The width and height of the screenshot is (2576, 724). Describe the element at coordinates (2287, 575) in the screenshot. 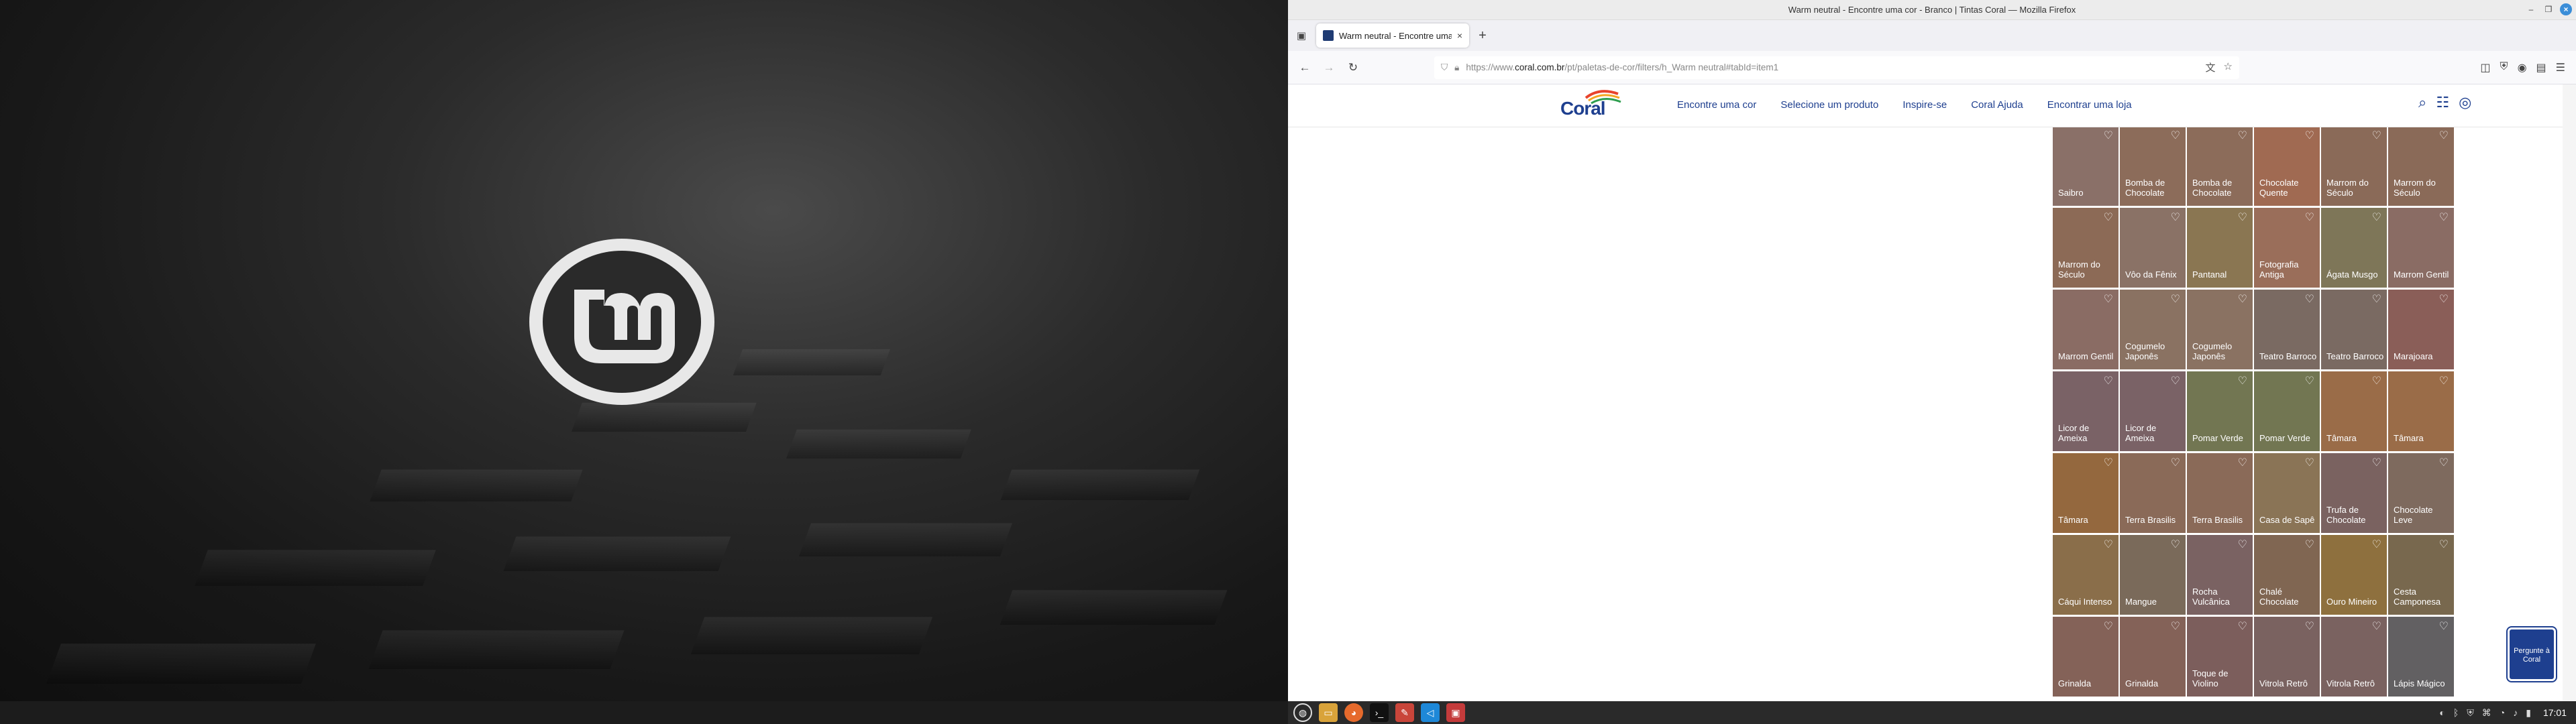

I see `color-swatch: ♡ Chalé Chocolate` at that location.